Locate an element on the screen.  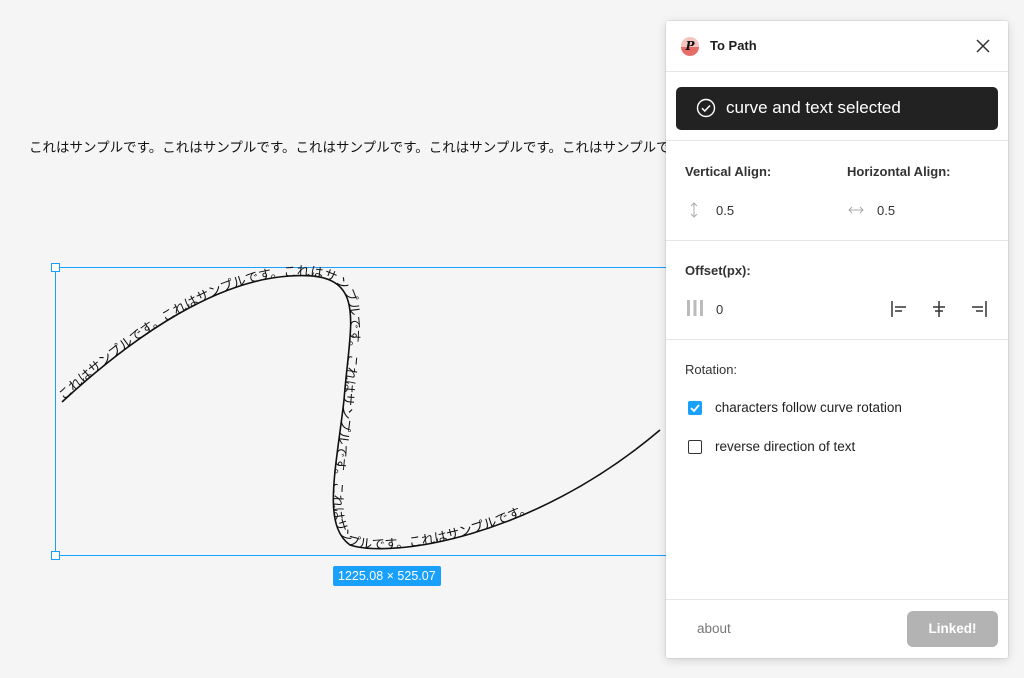
reverse-direction-label: reverse direction of text is located at coordinates (785, 446).